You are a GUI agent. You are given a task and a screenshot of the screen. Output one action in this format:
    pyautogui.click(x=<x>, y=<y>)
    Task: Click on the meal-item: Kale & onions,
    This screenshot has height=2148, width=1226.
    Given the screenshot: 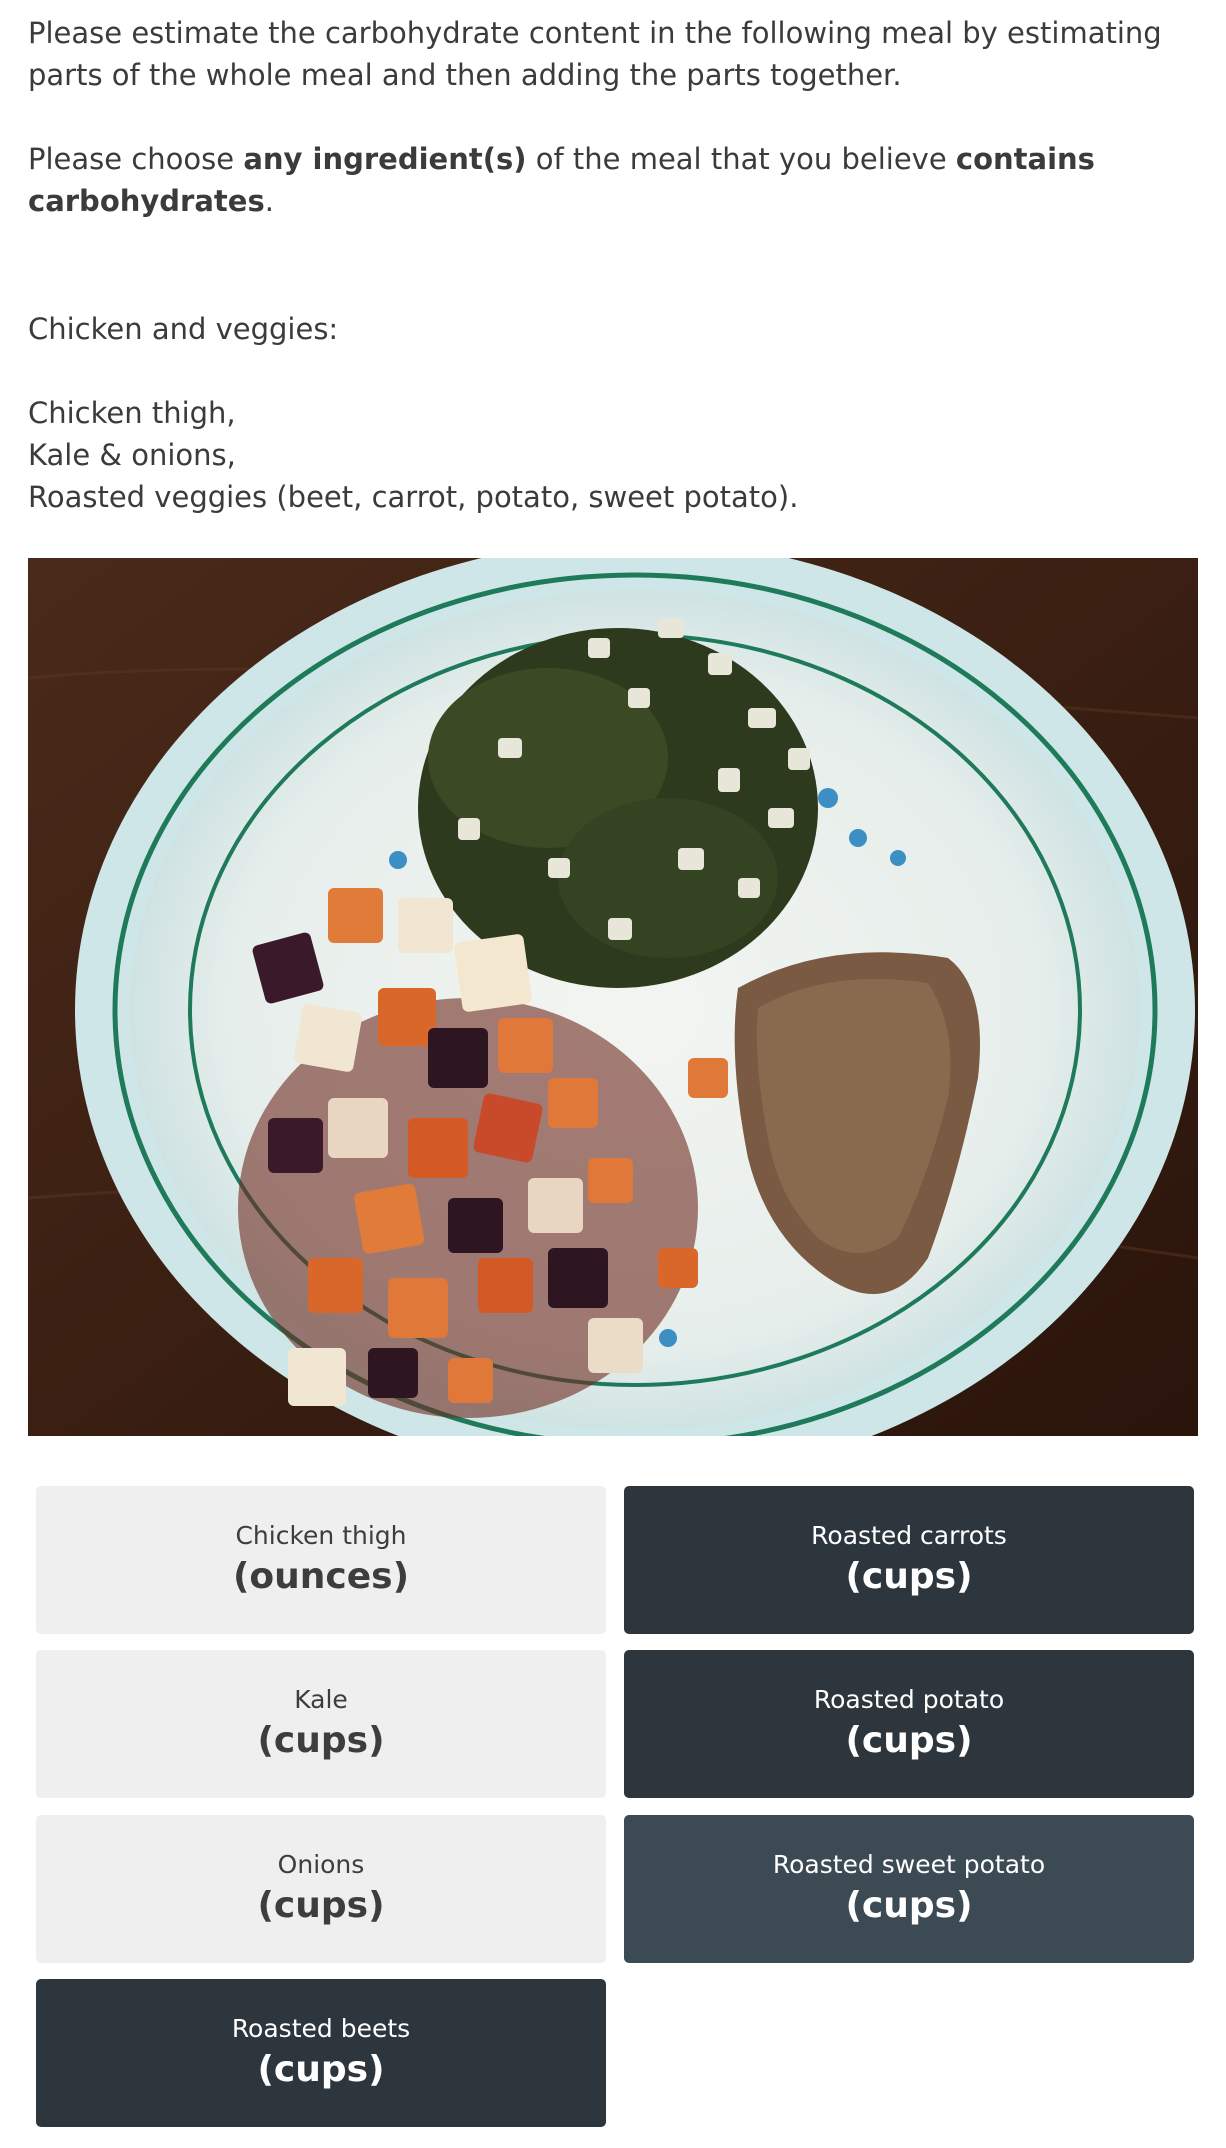 What is the action you would take?
    pyautogui.click(x=132, y=455)
    